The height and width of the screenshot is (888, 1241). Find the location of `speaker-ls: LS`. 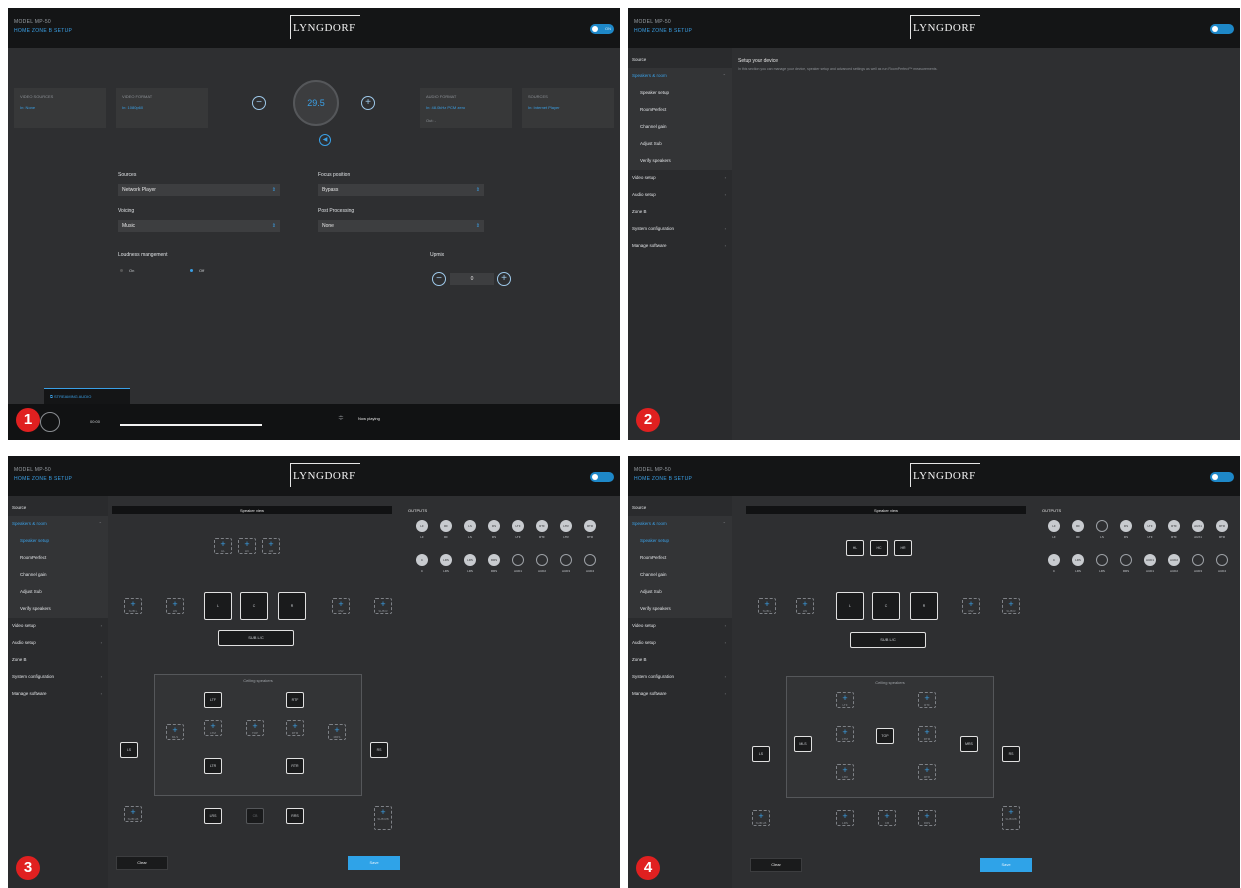

speaker-ls: LS is located at coordinates (761, 754).